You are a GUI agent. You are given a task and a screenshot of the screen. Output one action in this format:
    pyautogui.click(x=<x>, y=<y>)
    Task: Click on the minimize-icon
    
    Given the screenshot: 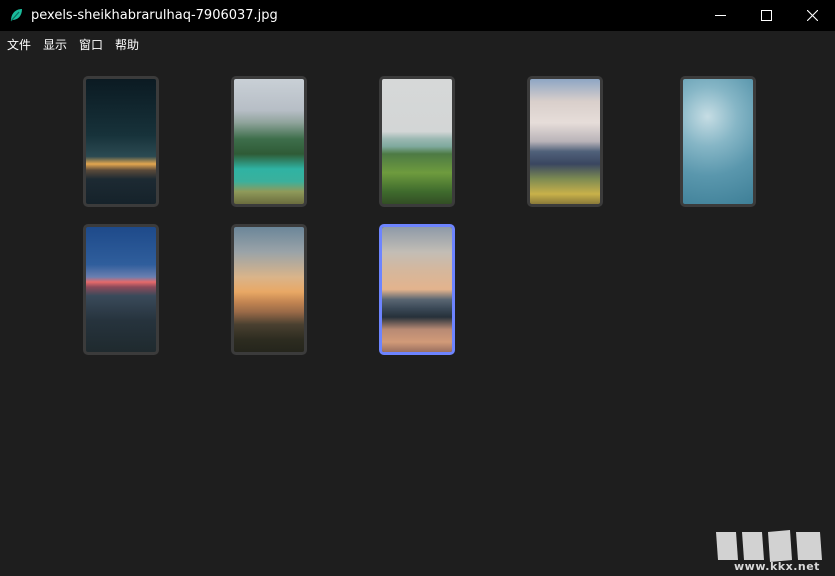 What is the action you would take?
    pyautogui.click(x=720, y=15)
    